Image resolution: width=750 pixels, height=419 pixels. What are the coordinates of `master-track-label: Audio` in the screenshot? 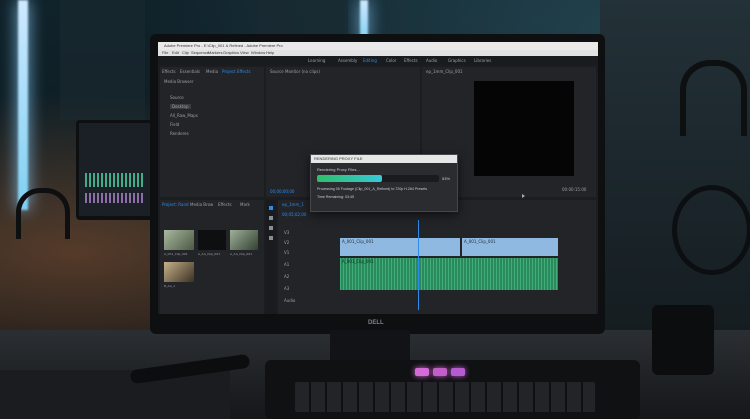 It's located at (290, 300).